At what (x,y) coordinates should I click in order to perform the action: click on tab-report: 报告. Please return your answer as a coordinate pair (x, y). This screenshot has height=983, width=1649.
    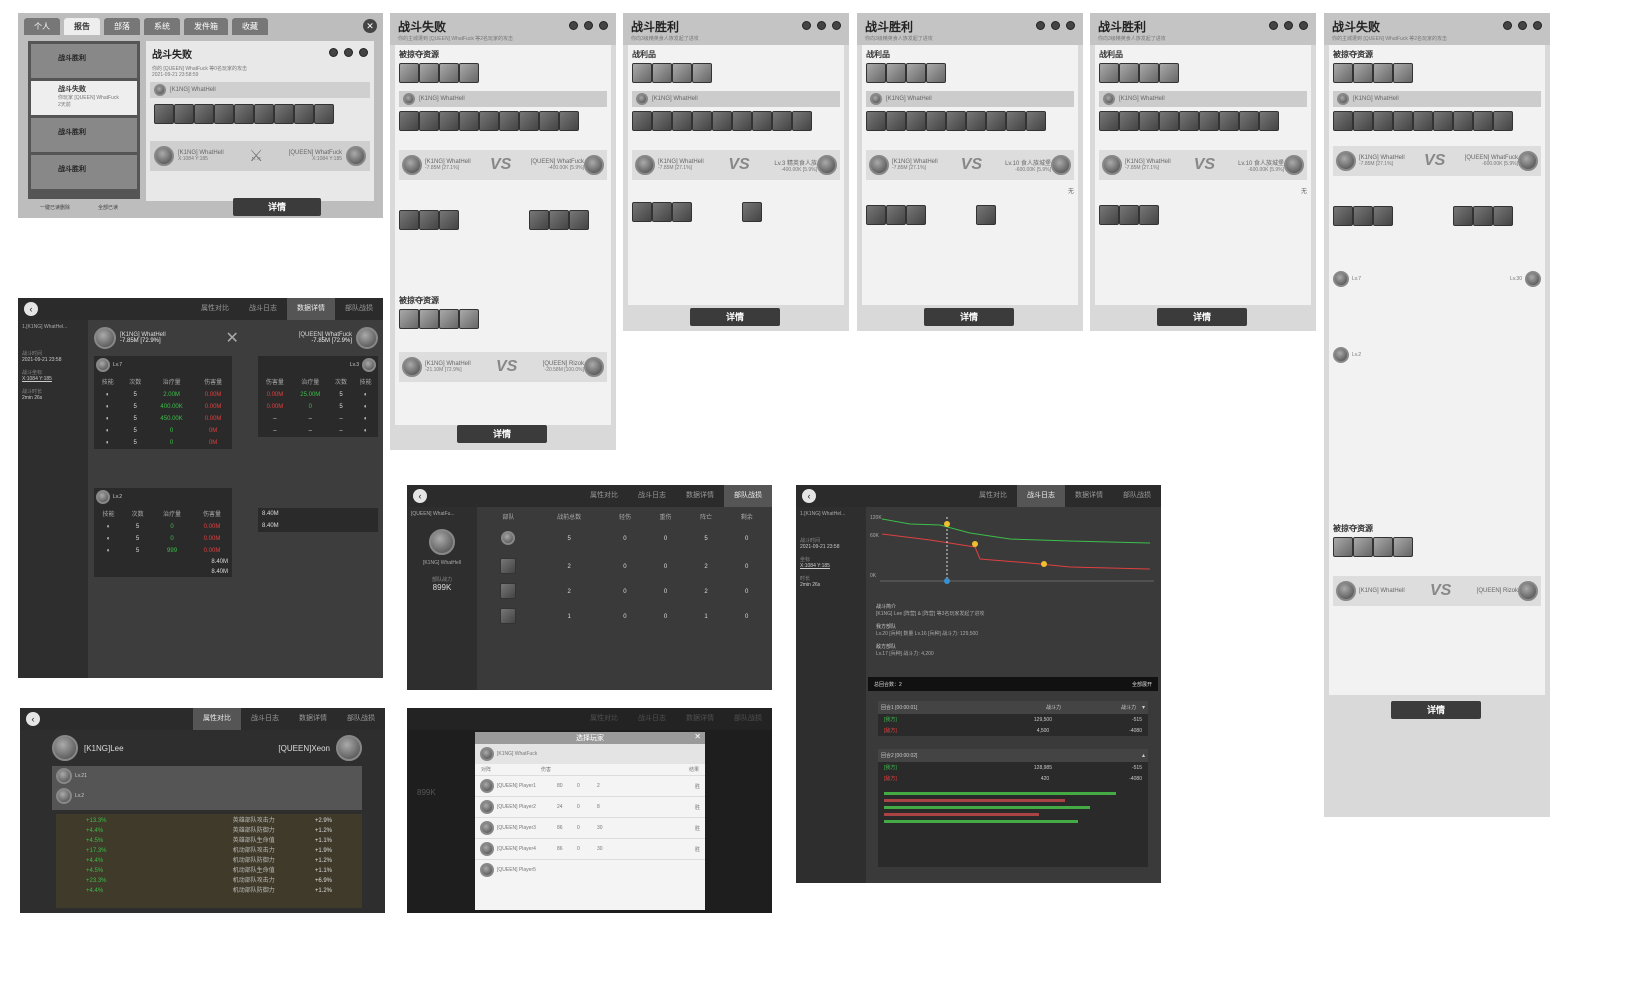
    Looking at the image, I should click on (82, 26).